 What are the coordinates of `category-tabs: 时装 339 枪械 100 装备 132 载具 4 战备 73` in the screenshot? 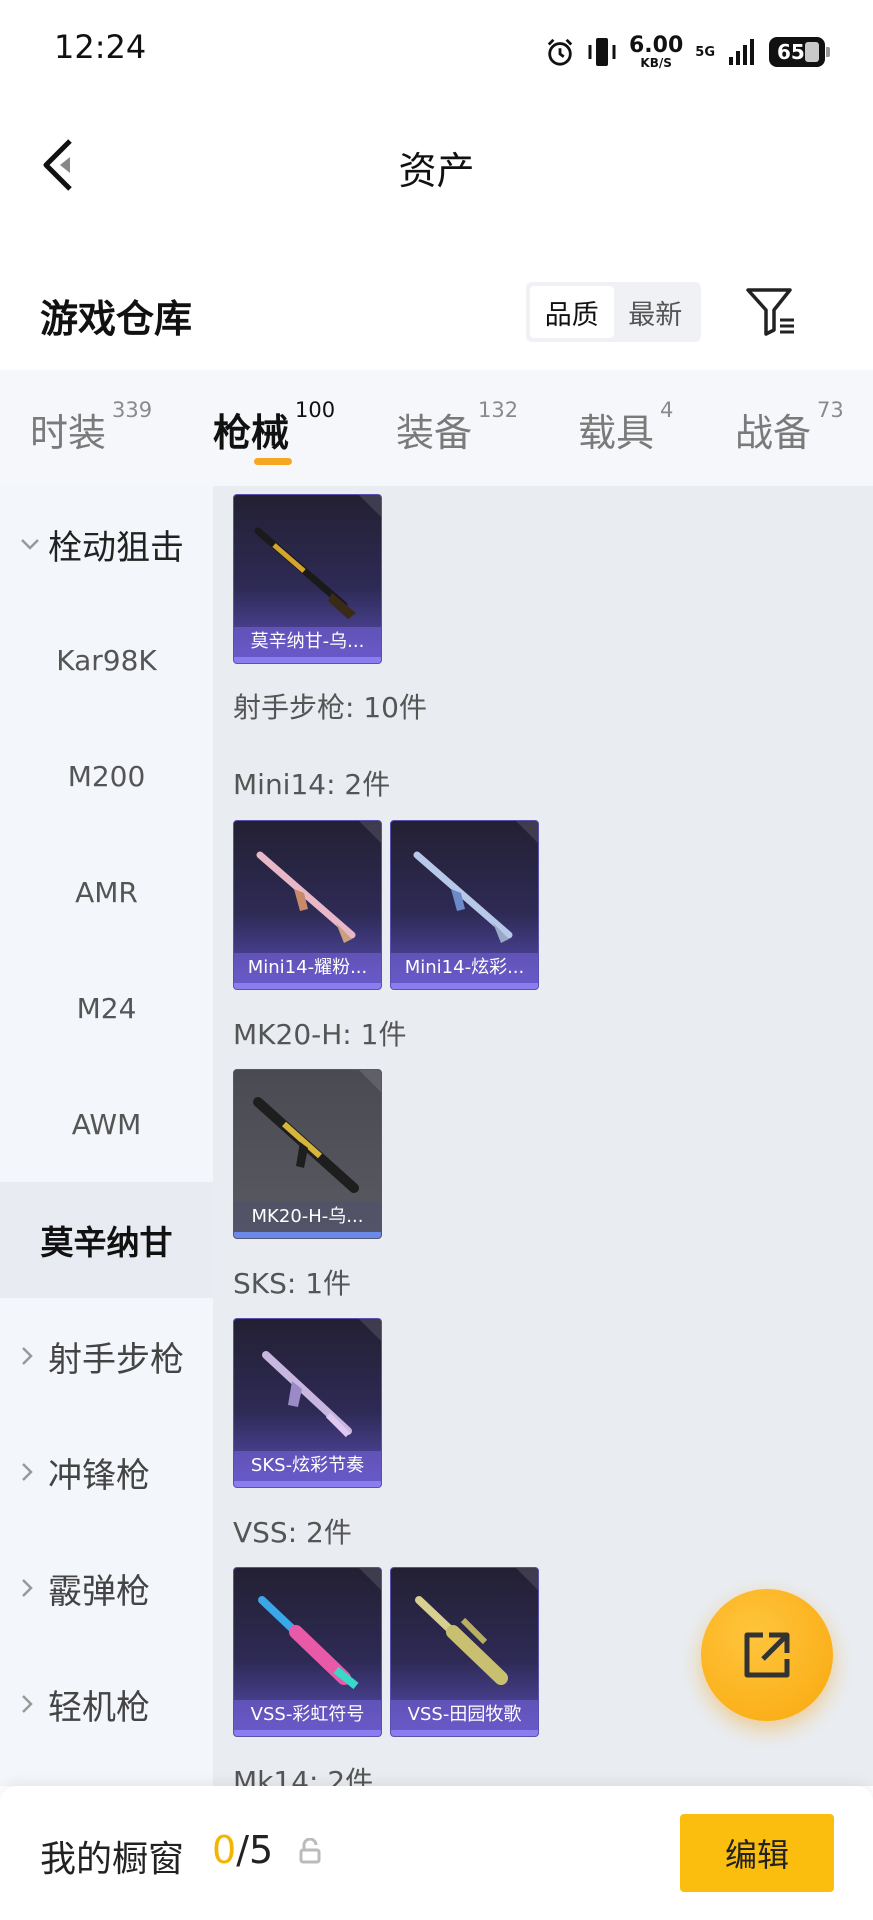 It's located at (436, 428).